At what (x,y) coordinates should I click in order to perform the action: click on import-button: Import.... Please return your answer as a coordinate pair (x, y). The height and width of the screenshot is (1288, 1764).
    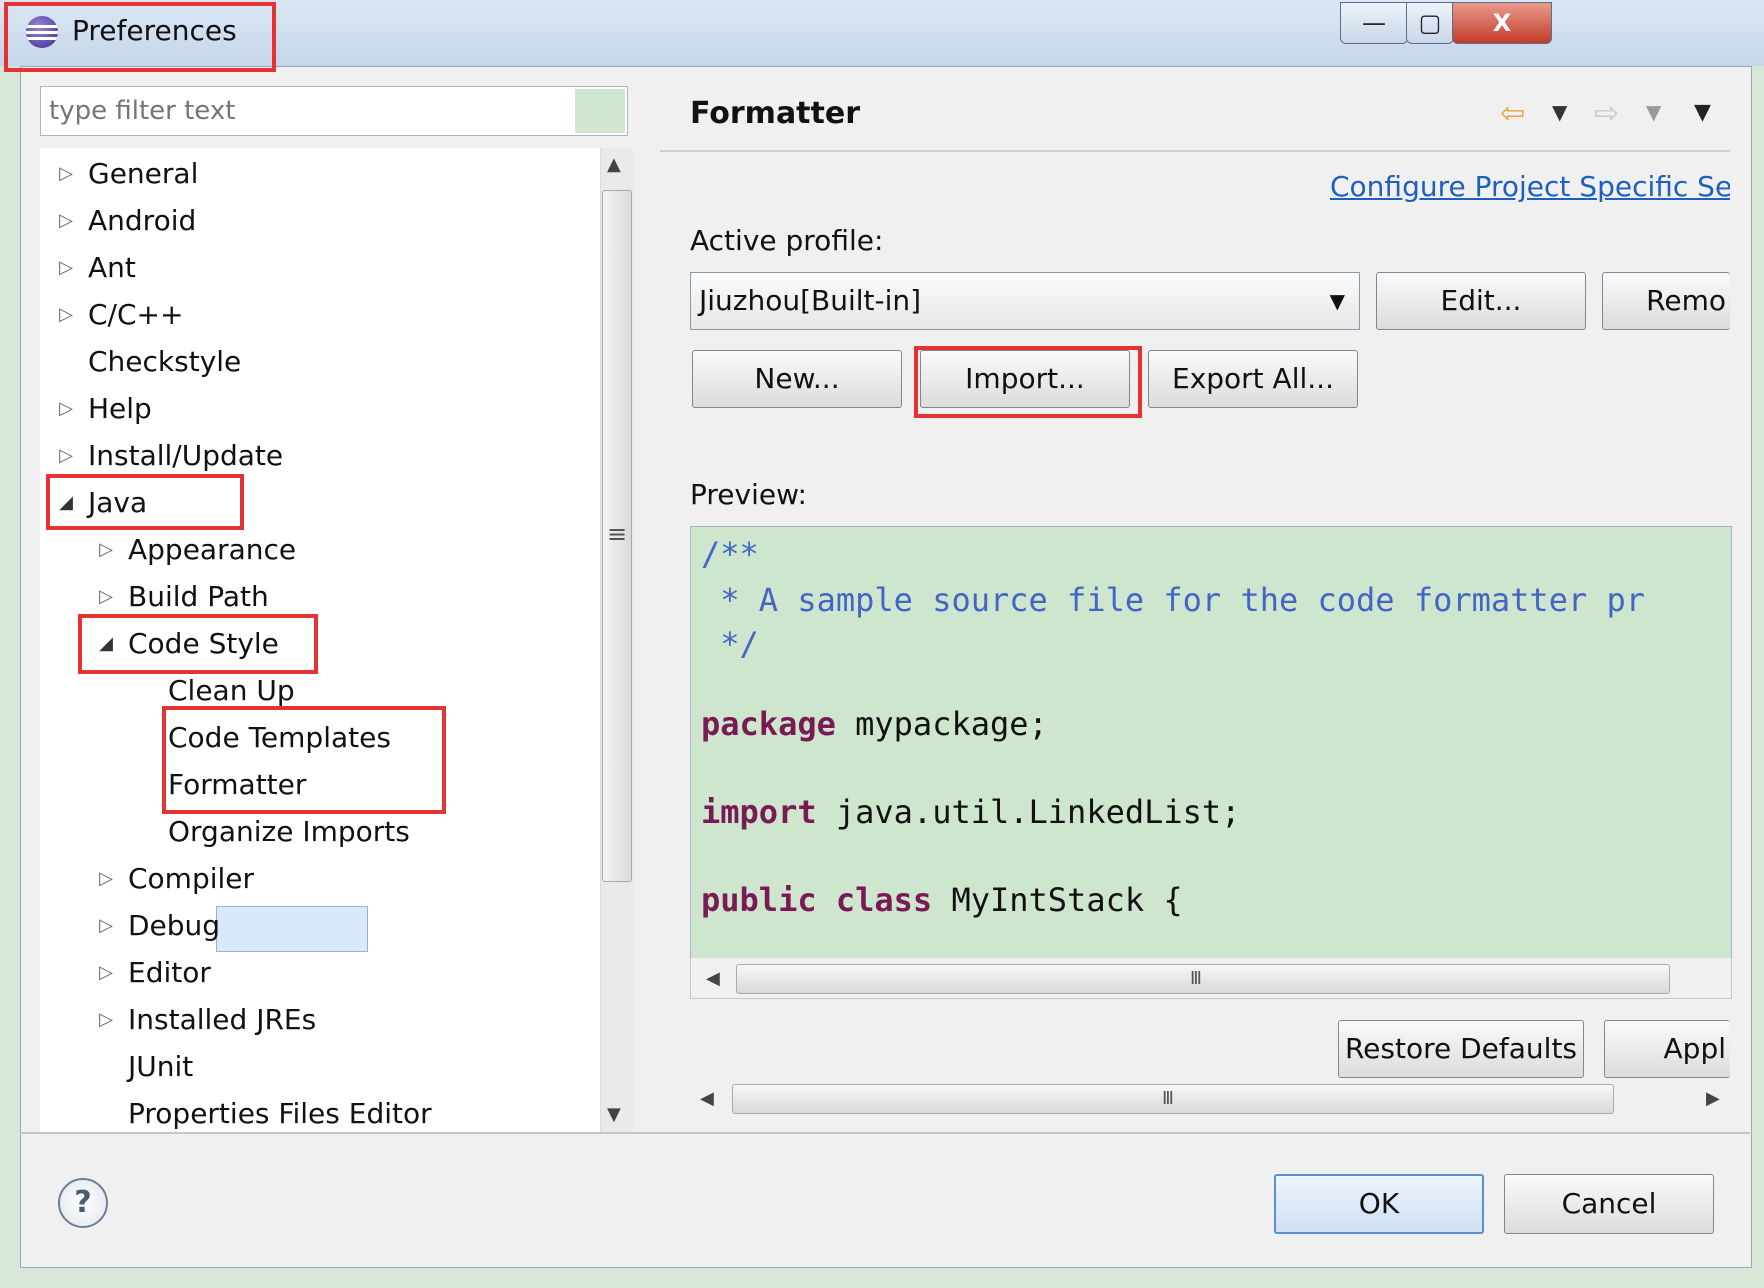
    Looking at the image, I should click on (1025, 379).